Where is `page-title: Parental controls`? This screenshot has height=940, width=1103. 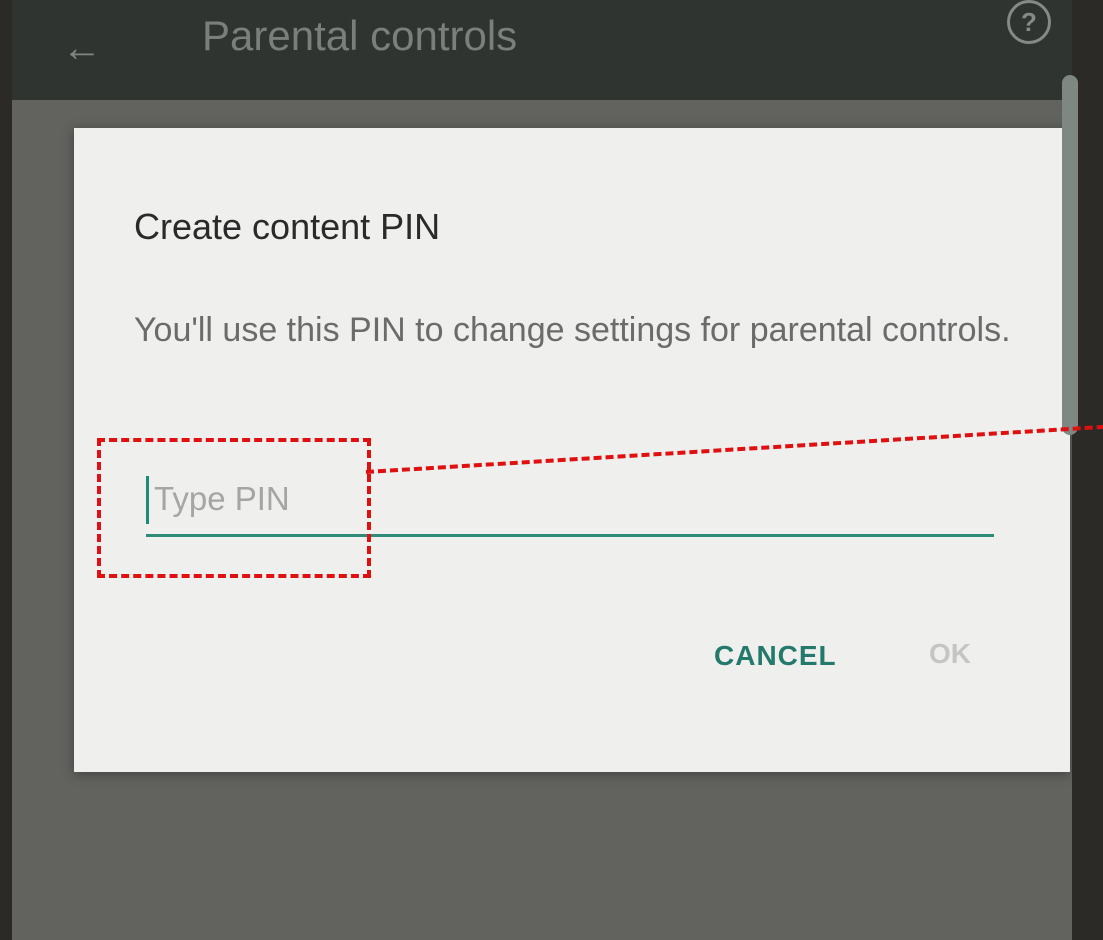 page-title: Parental controls is located at coordinates (360, 35).